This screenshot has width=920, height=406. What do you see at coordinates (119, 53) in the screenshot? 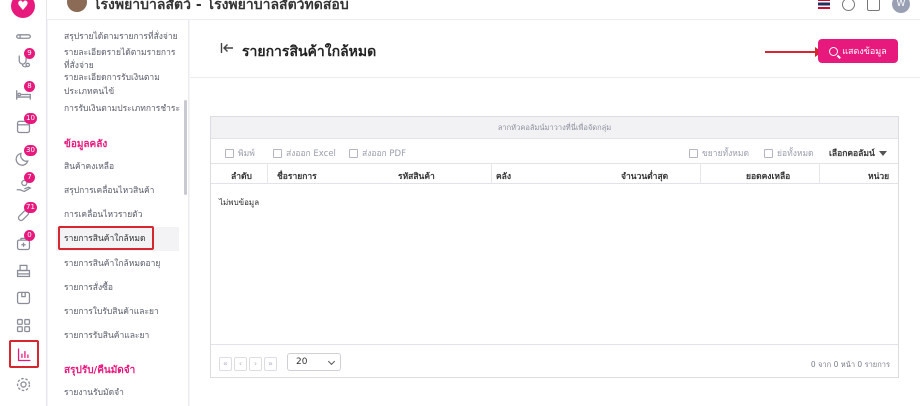
I see `menu-item: รายละเอียดรายได้ตามรายการ` at bounding box center [119, 53].